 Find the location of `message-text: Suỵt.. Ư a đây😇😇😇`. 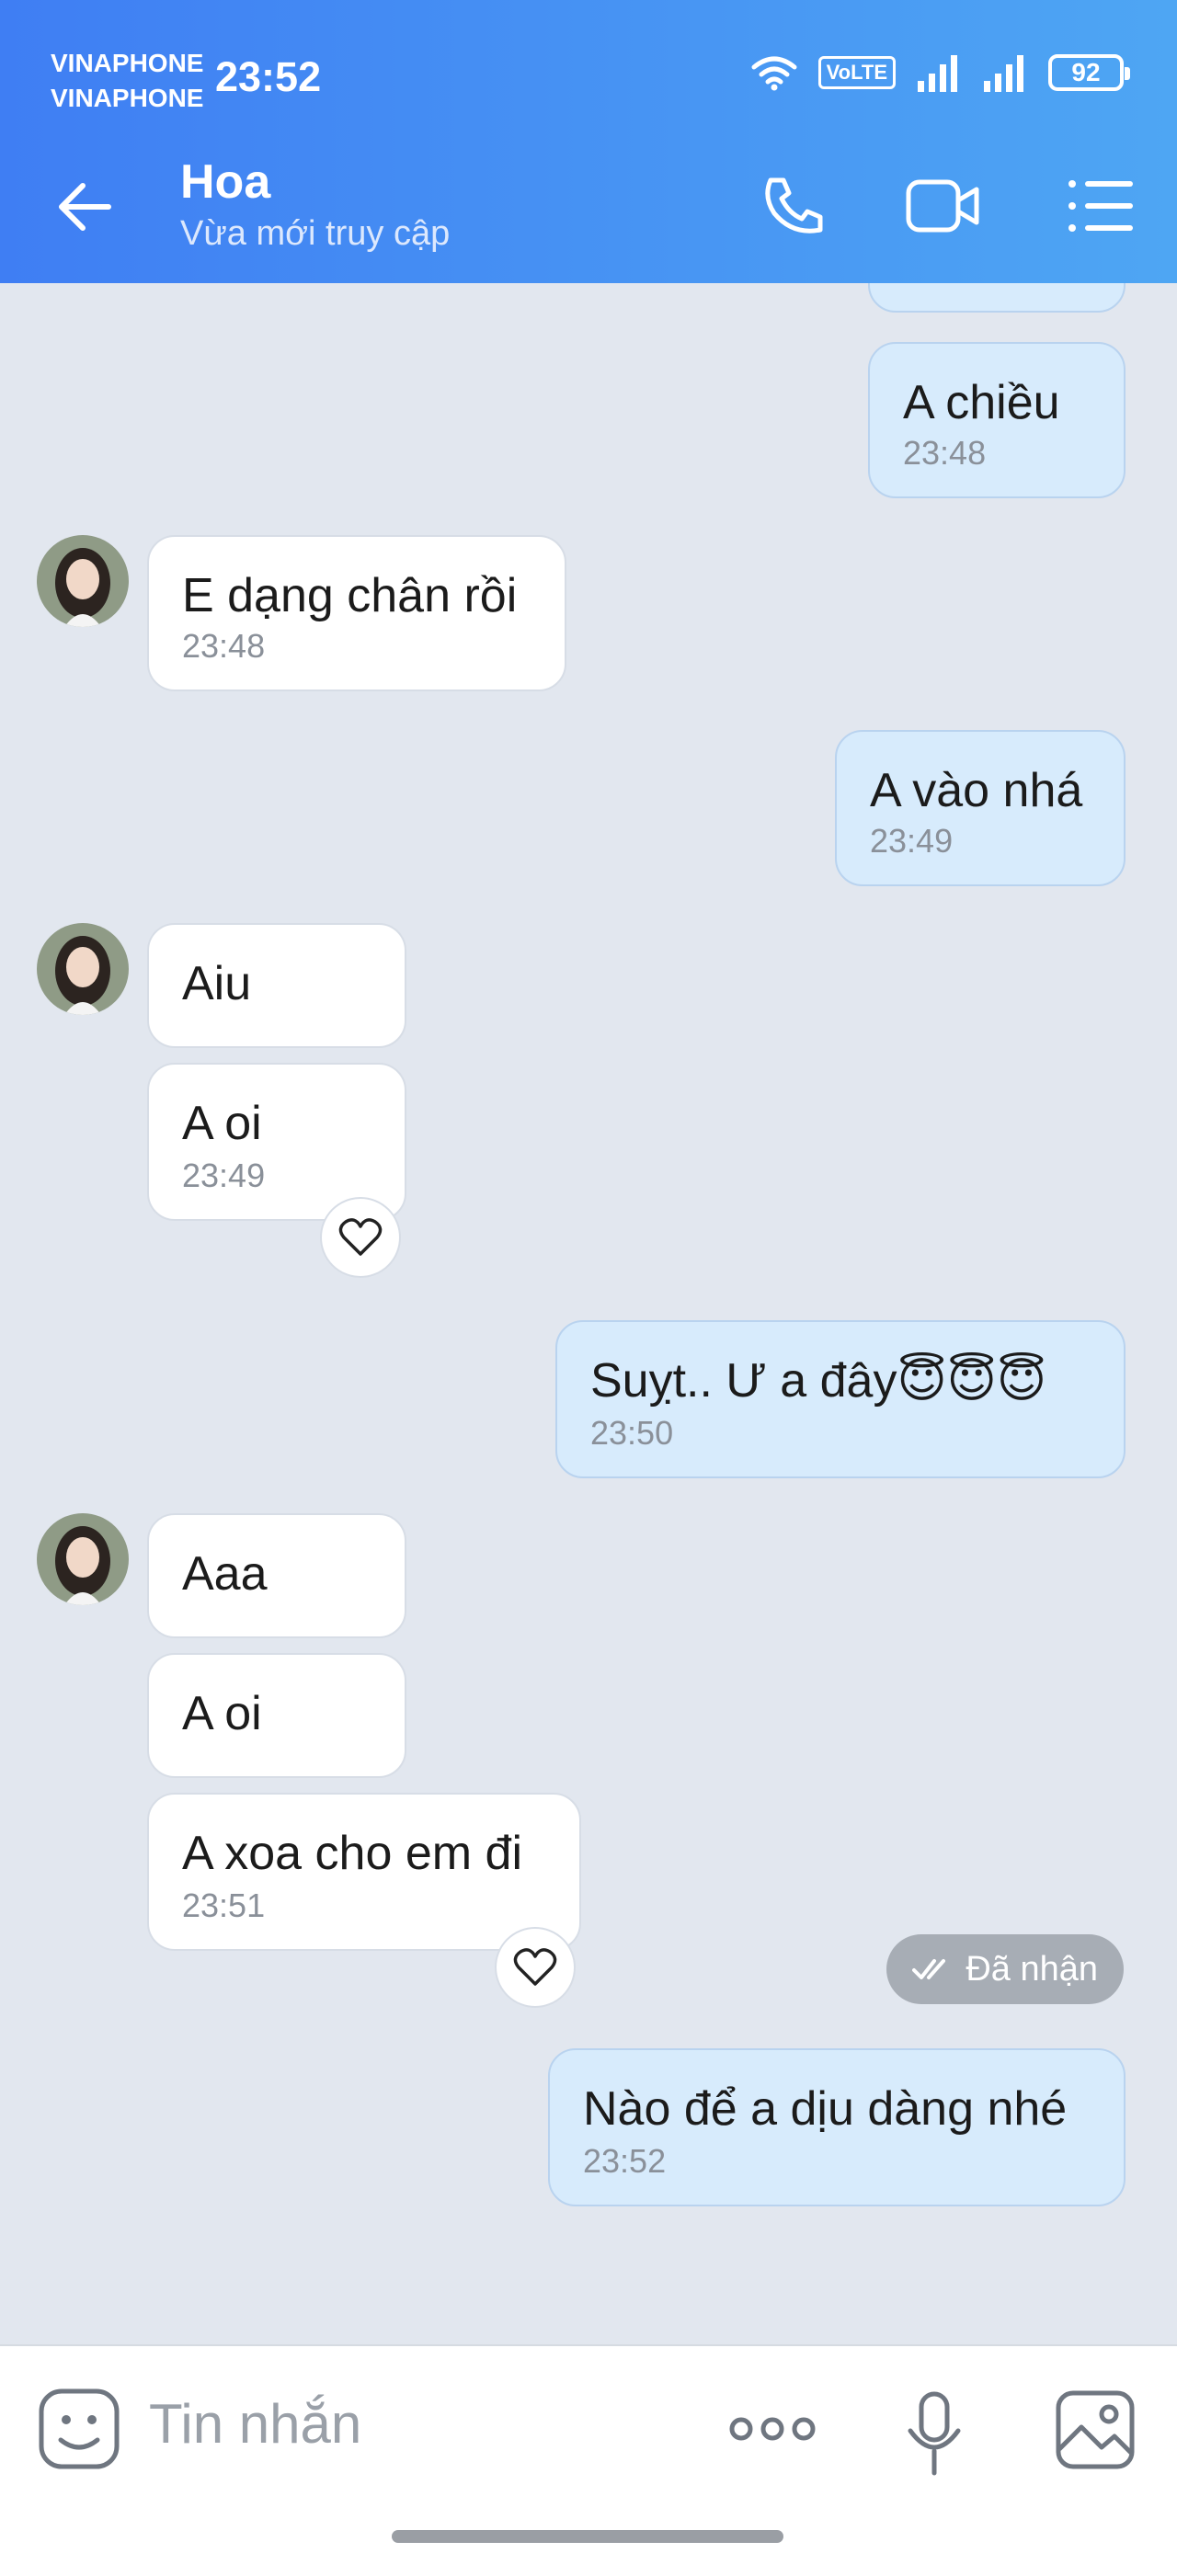

message-text: Suỵt.. Ư a đây😇😇😇 is located at coordinates (818, 1381).